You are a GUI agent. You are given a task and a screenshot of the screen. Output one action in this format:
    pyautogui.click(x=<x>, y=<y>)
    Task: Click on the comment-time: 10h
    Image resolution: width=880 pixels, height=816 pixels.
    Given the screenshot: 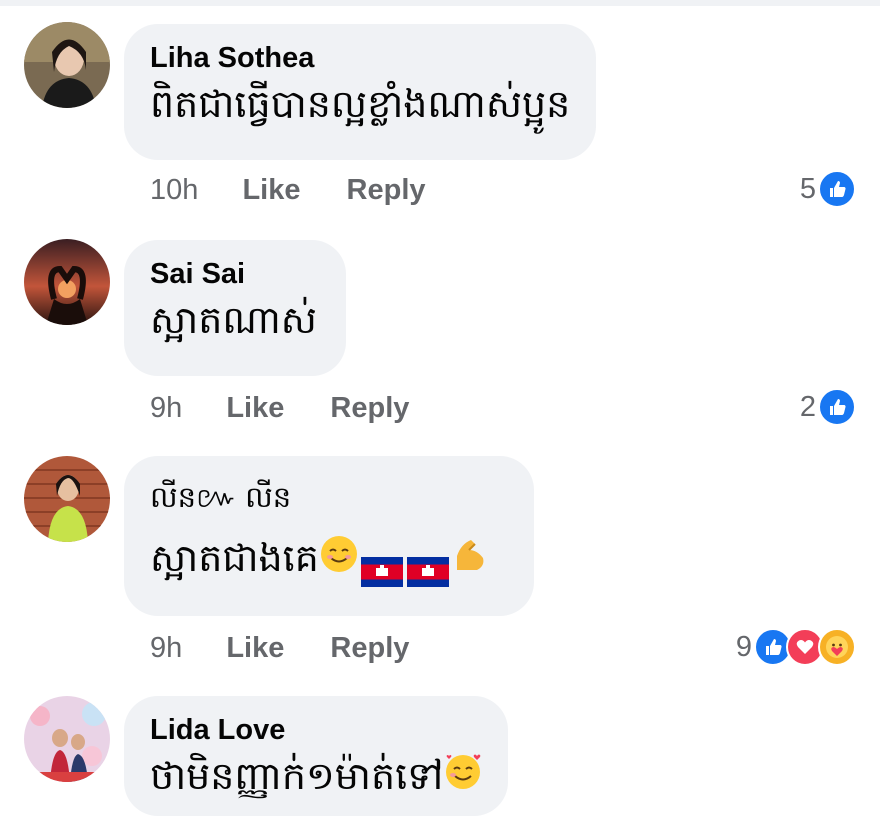 What is the action you would take?
    pyautogui.click(x=174, y=190)
    